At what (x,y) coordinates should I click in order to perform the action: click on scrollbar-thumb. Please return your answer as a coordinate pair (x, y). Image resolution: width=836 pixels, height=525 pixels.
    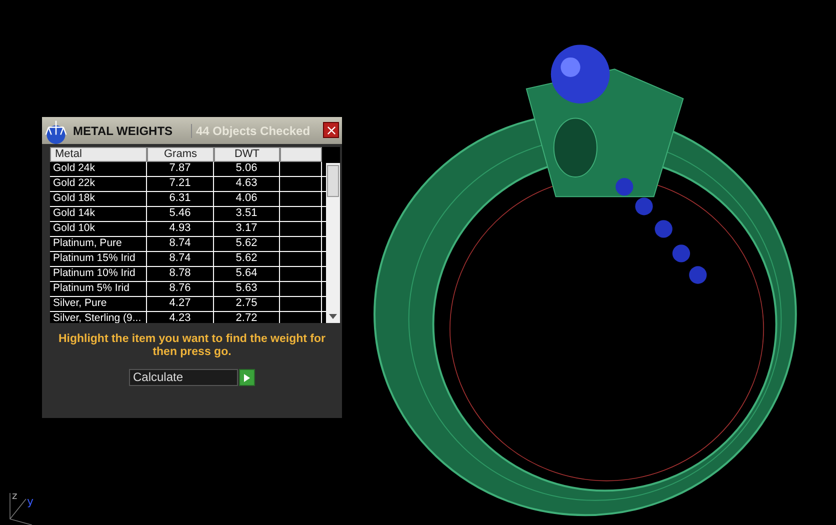
    Looking at the image, I should click on (333, 181).